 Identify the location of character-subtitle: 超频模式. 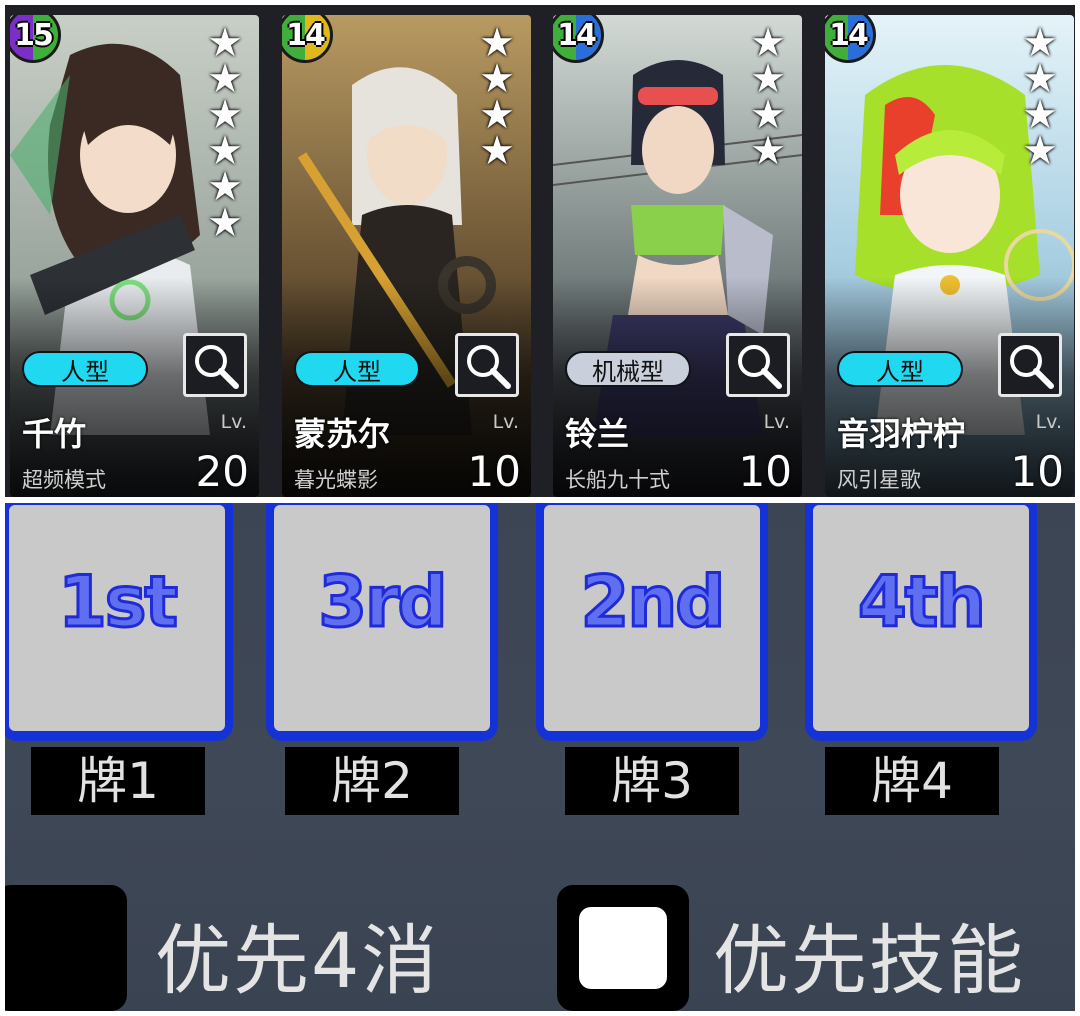
(64, 480).